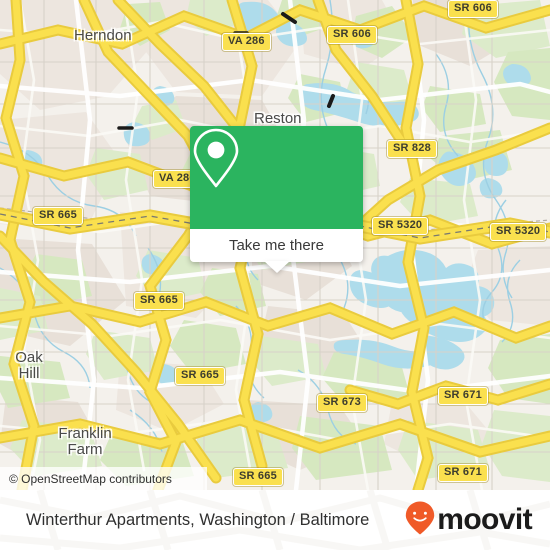 The height and width of the screenshot is (550, 550). I want to click on callout-pointer-tail, so click(276, 267).